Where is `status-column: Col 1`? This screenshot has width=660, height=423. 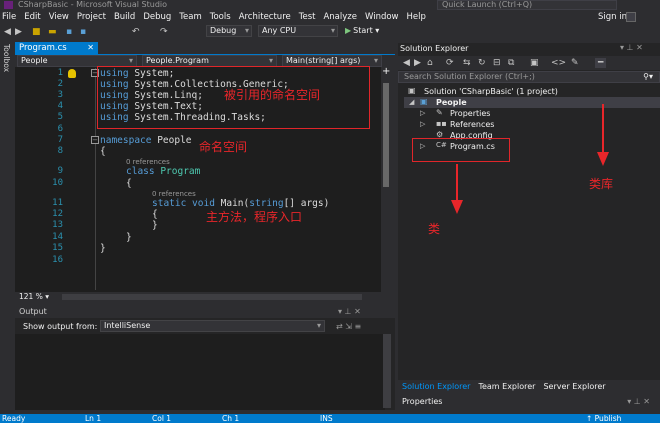
status-column: Col 1 is located at coordinates (162, 418).